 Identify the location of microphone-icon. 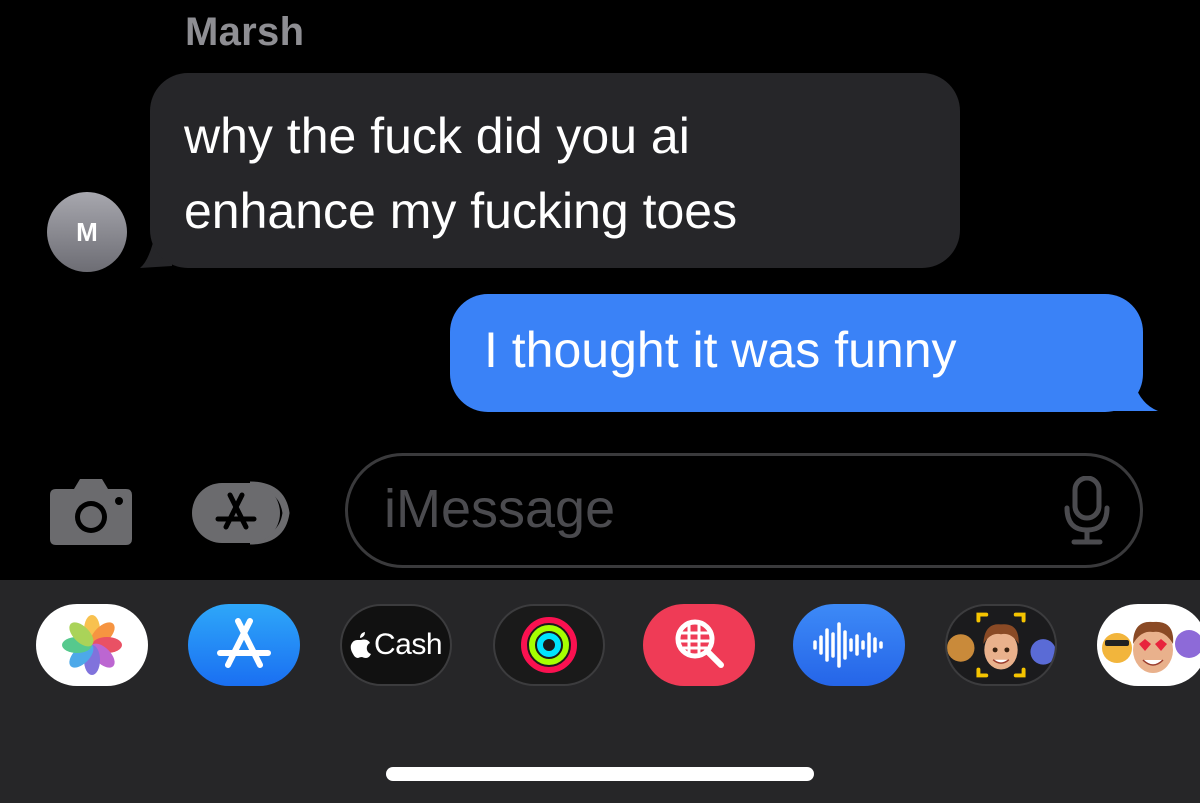
(1087, 511).